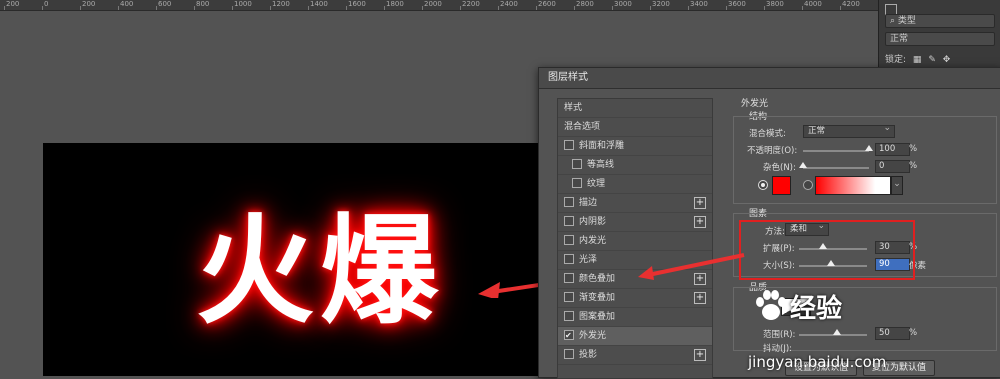 The width and height of the screenshot is (1000, 379). I want to click on style-item-label: 光泽, so click(588, 260).